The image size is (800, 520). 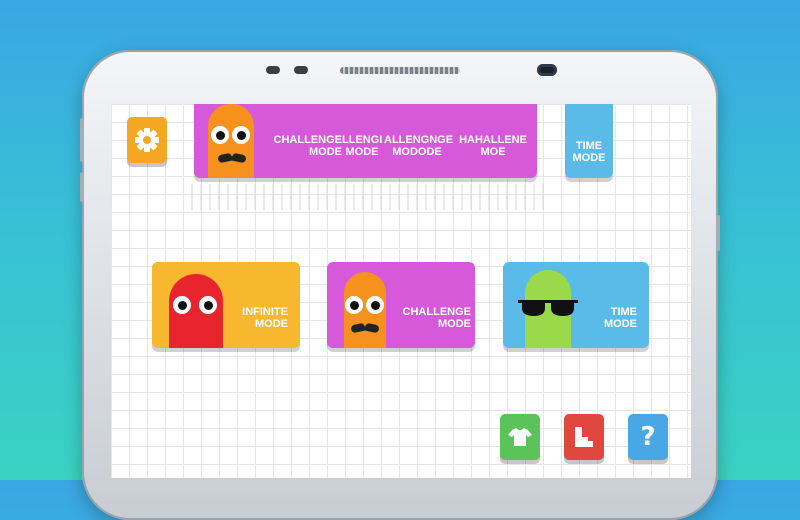 What do you see at coordinates (82, 140) in the screenshot?
I see `phone-volume-button` at bounding box center [82, 140].